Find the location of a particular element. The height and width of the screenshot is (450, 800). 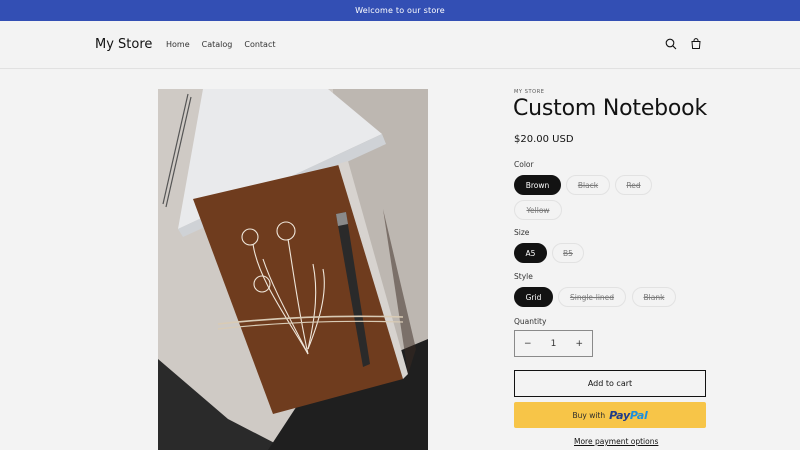

paypal-prefix: Buy with is located at coordinates (589, 415).